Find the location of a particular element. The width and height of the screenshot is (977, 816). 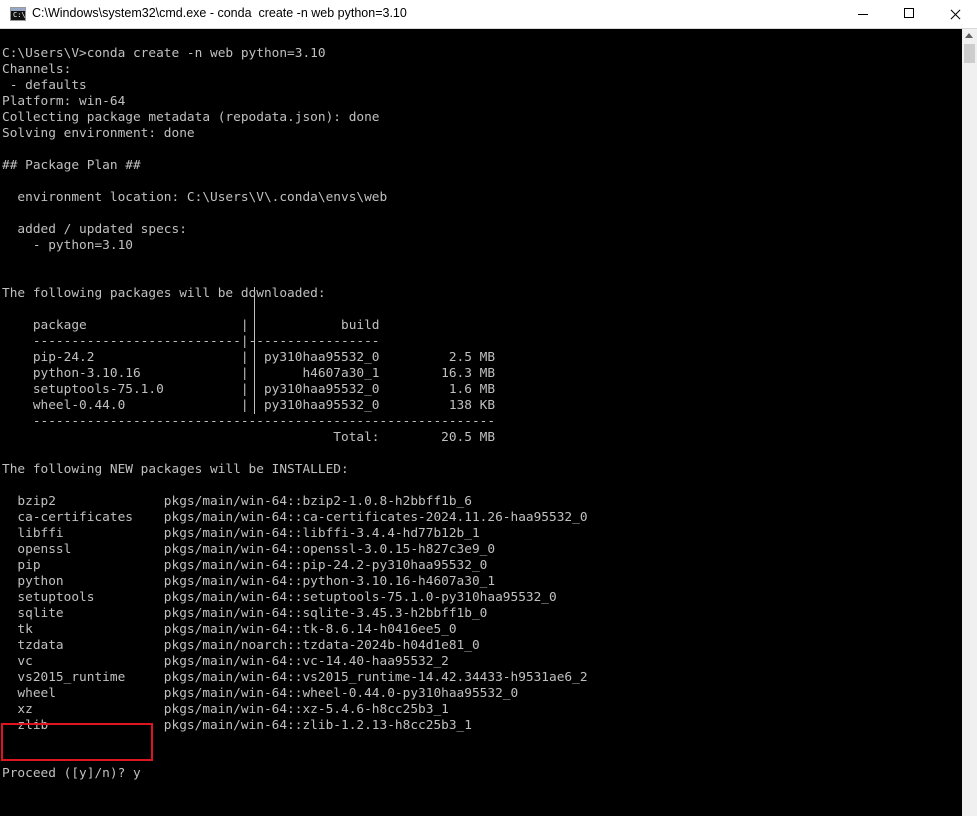

console-line: Channels: is located at coordinates (37, 69).